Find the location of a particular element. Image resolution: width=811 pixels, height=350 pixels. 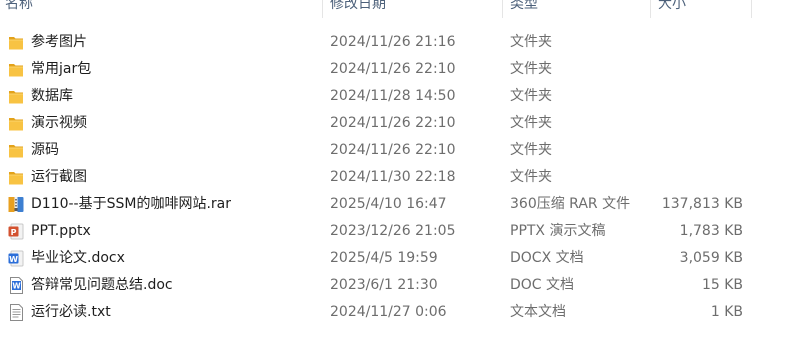

file-row: 运行必读.txt 2024/11/27 0:06 文本文档 1 KB is located at coordinates (405, 312).